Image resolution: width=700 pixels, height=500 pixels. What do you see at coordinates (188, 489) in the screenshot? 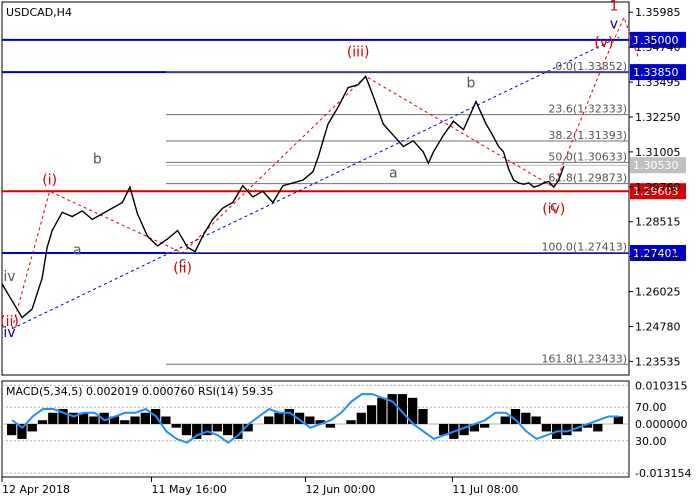
I see `x-tick-label: 11 May 16:00` at bounding box center [188, 489].